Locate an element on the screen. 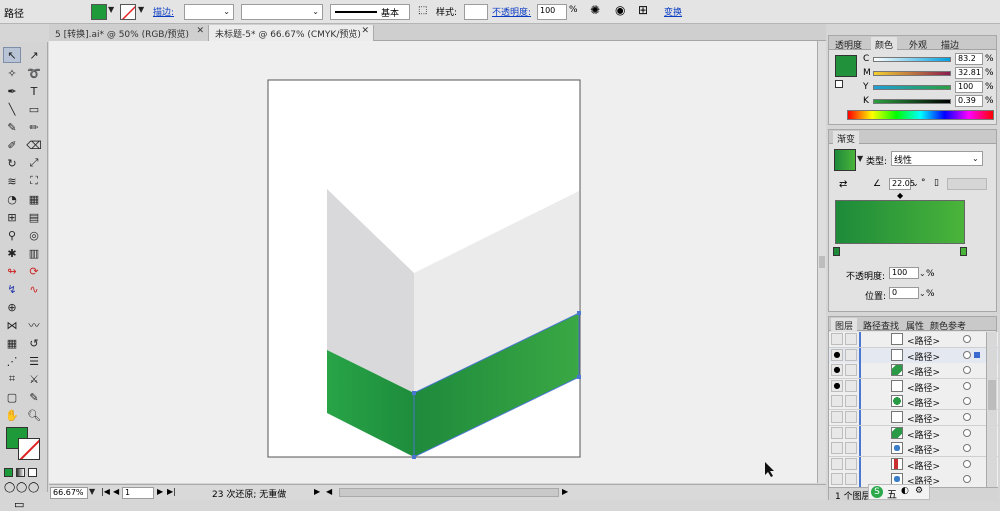  page-field: 1 is located at coordinates (138, 493).